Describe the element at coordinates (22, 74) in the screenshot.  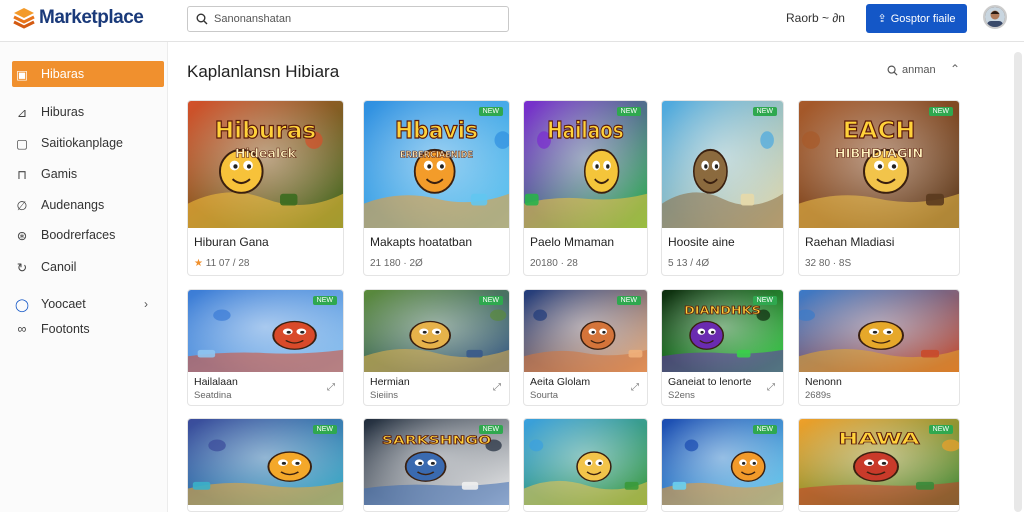
I see `store-icon: ▣` at that location.